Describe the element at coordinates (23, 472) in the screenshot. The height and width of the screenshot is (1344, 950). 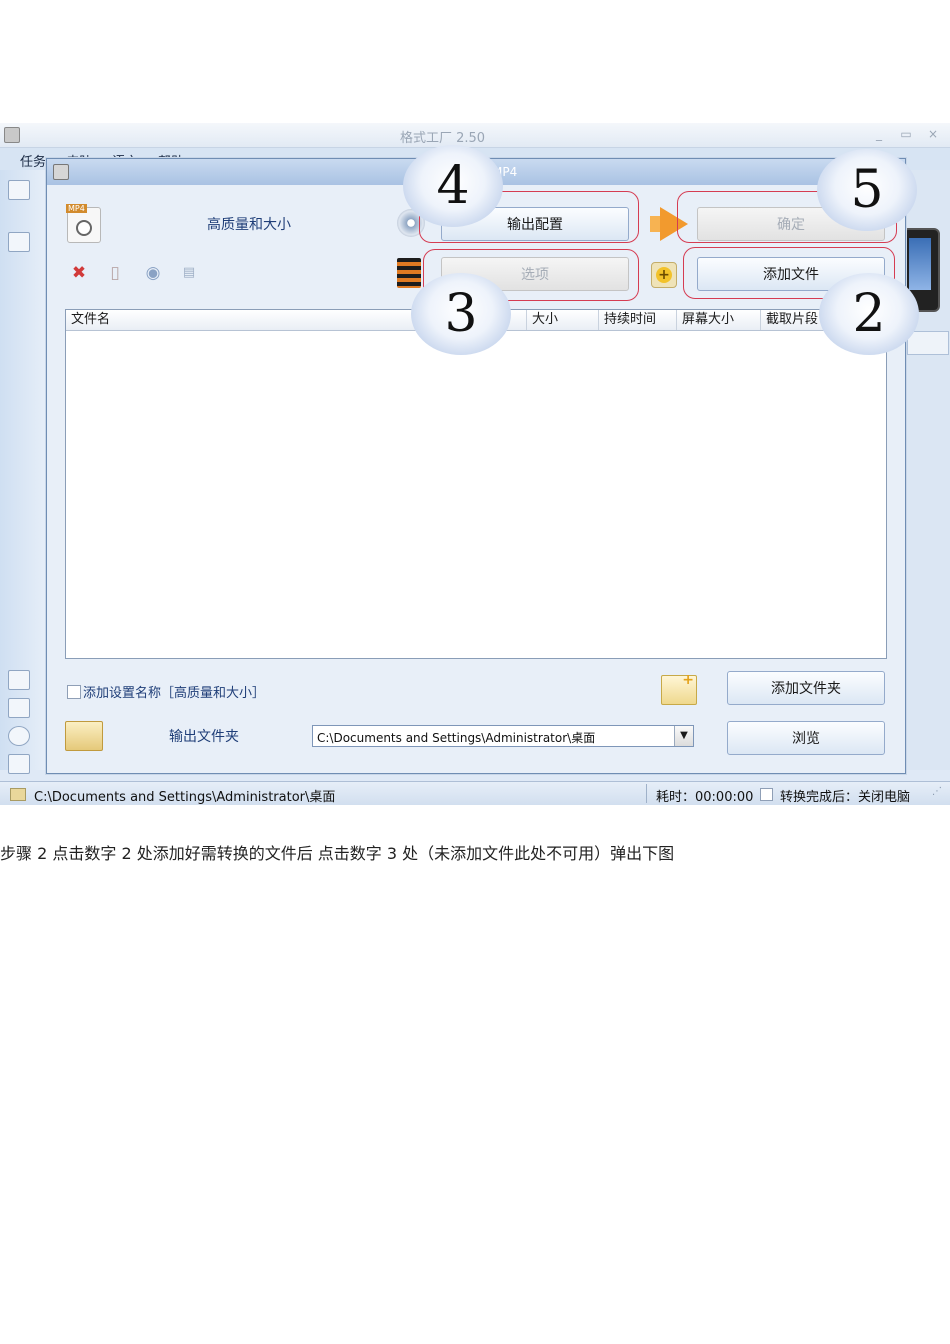
I see `left-sidebar` at that location.